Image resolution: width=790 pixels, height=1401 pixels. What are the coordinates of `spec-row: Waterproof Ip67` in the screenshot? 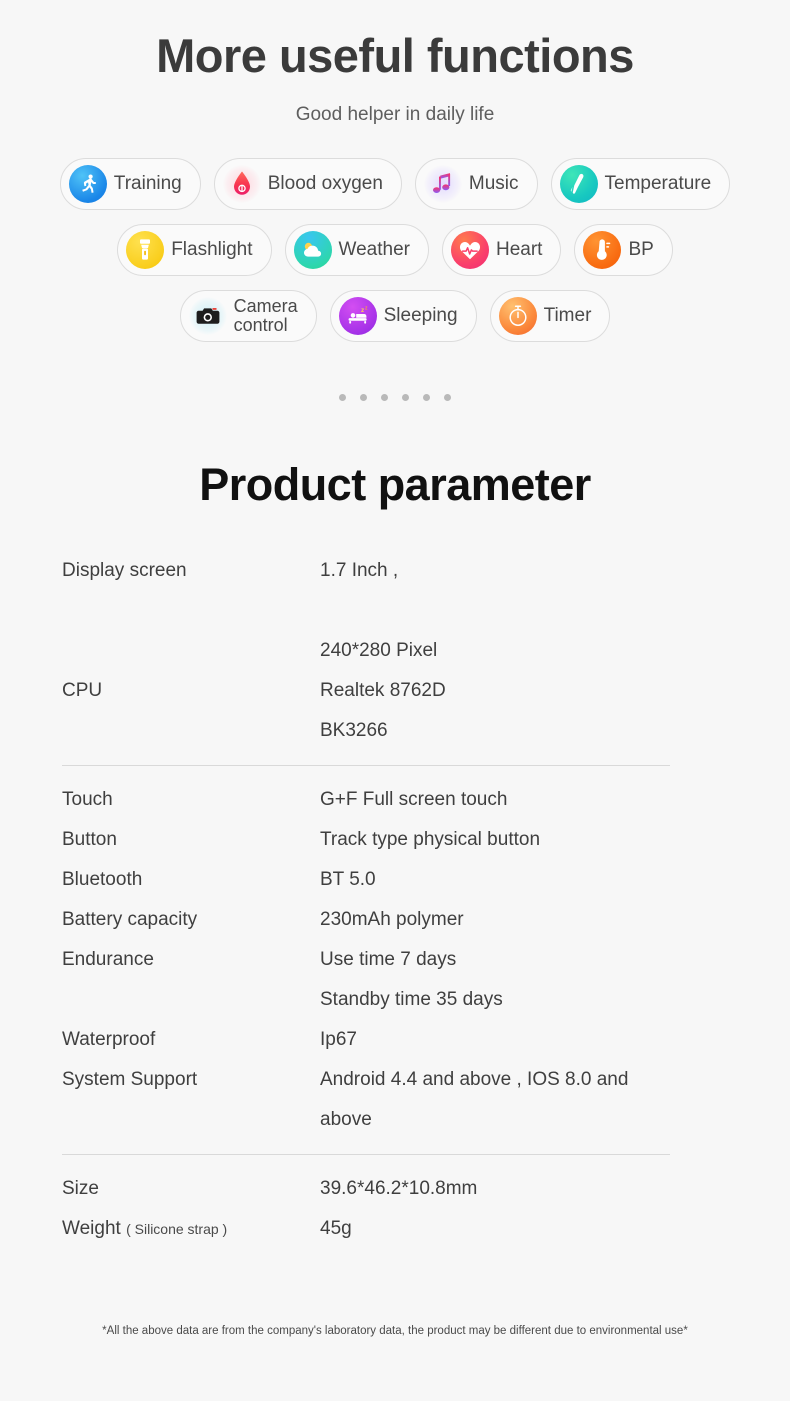 It's located at (366, 1040).